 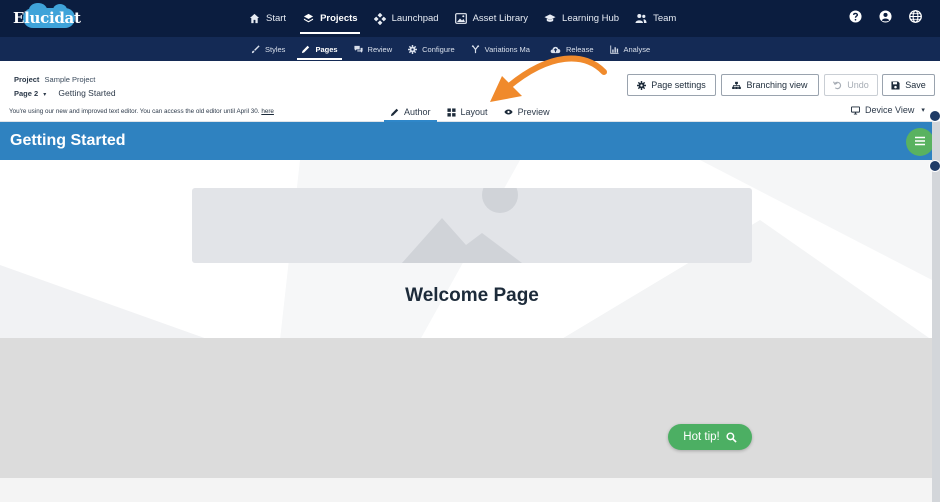 I want to click on sitemap-icon, so click(x=737, y=85).